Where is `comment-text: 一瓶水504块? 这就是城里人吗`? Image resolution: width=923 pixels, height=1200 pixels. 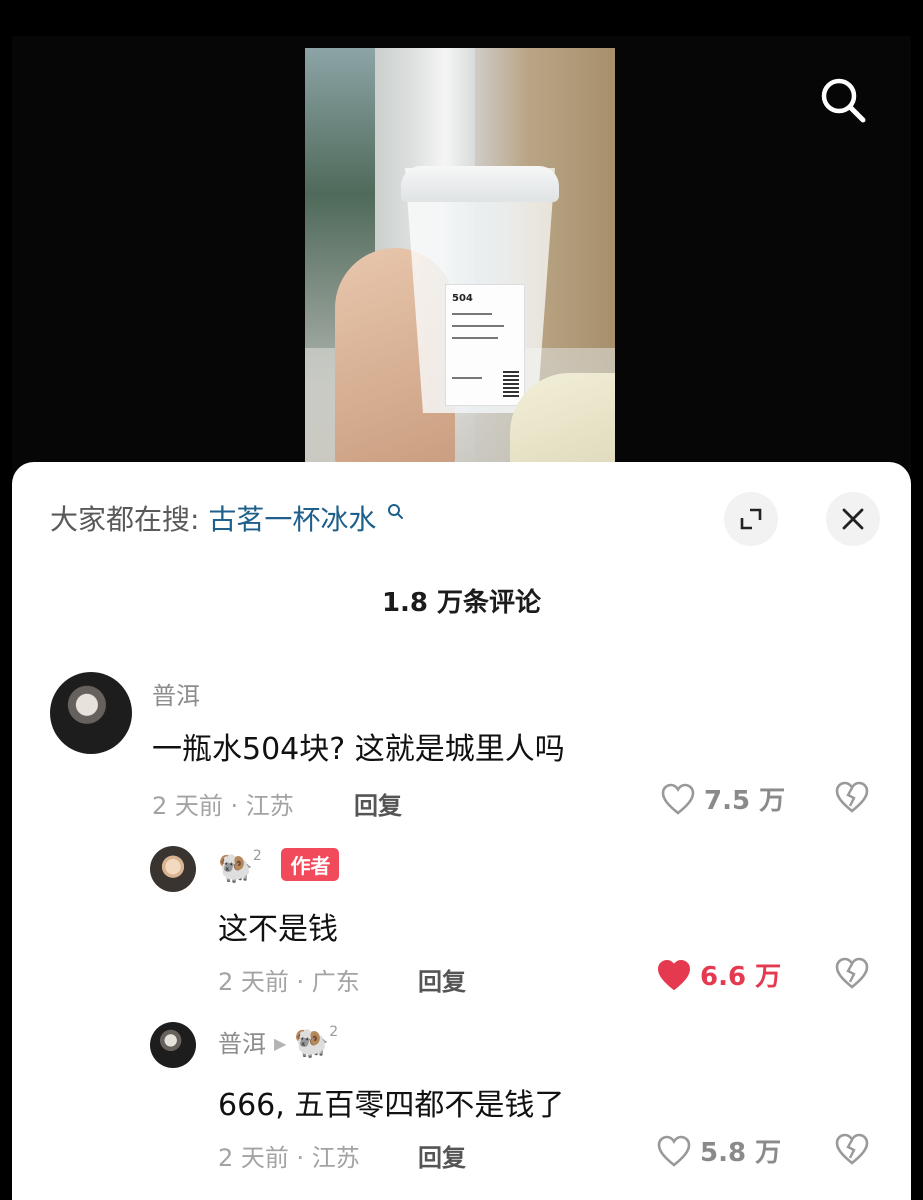
comment-text: 一瓶水504块? 这就是城里人吗 is located at coordinates (358, 749).